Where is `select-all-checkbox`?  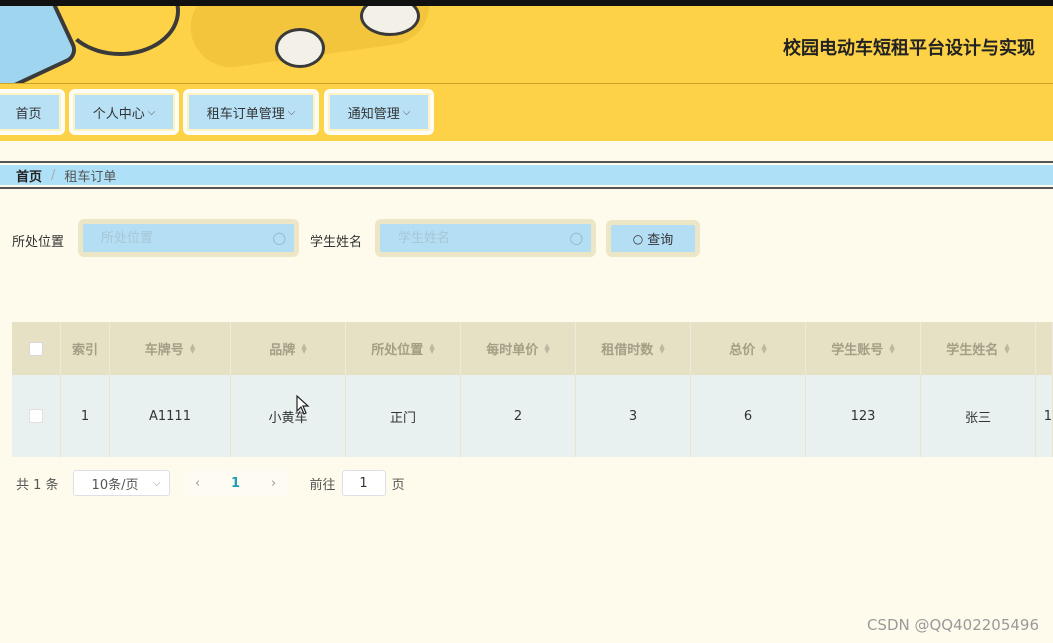 select-all-checkbox is located at coordinates (36, 348).